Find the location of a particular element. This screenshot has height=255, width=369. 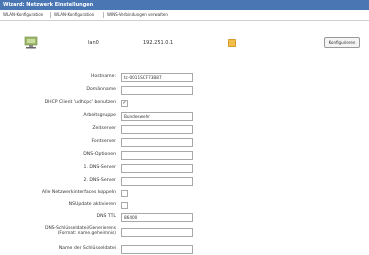

key-name-row: Name der Schlüsseldatei is located at coordinates (184, 250).